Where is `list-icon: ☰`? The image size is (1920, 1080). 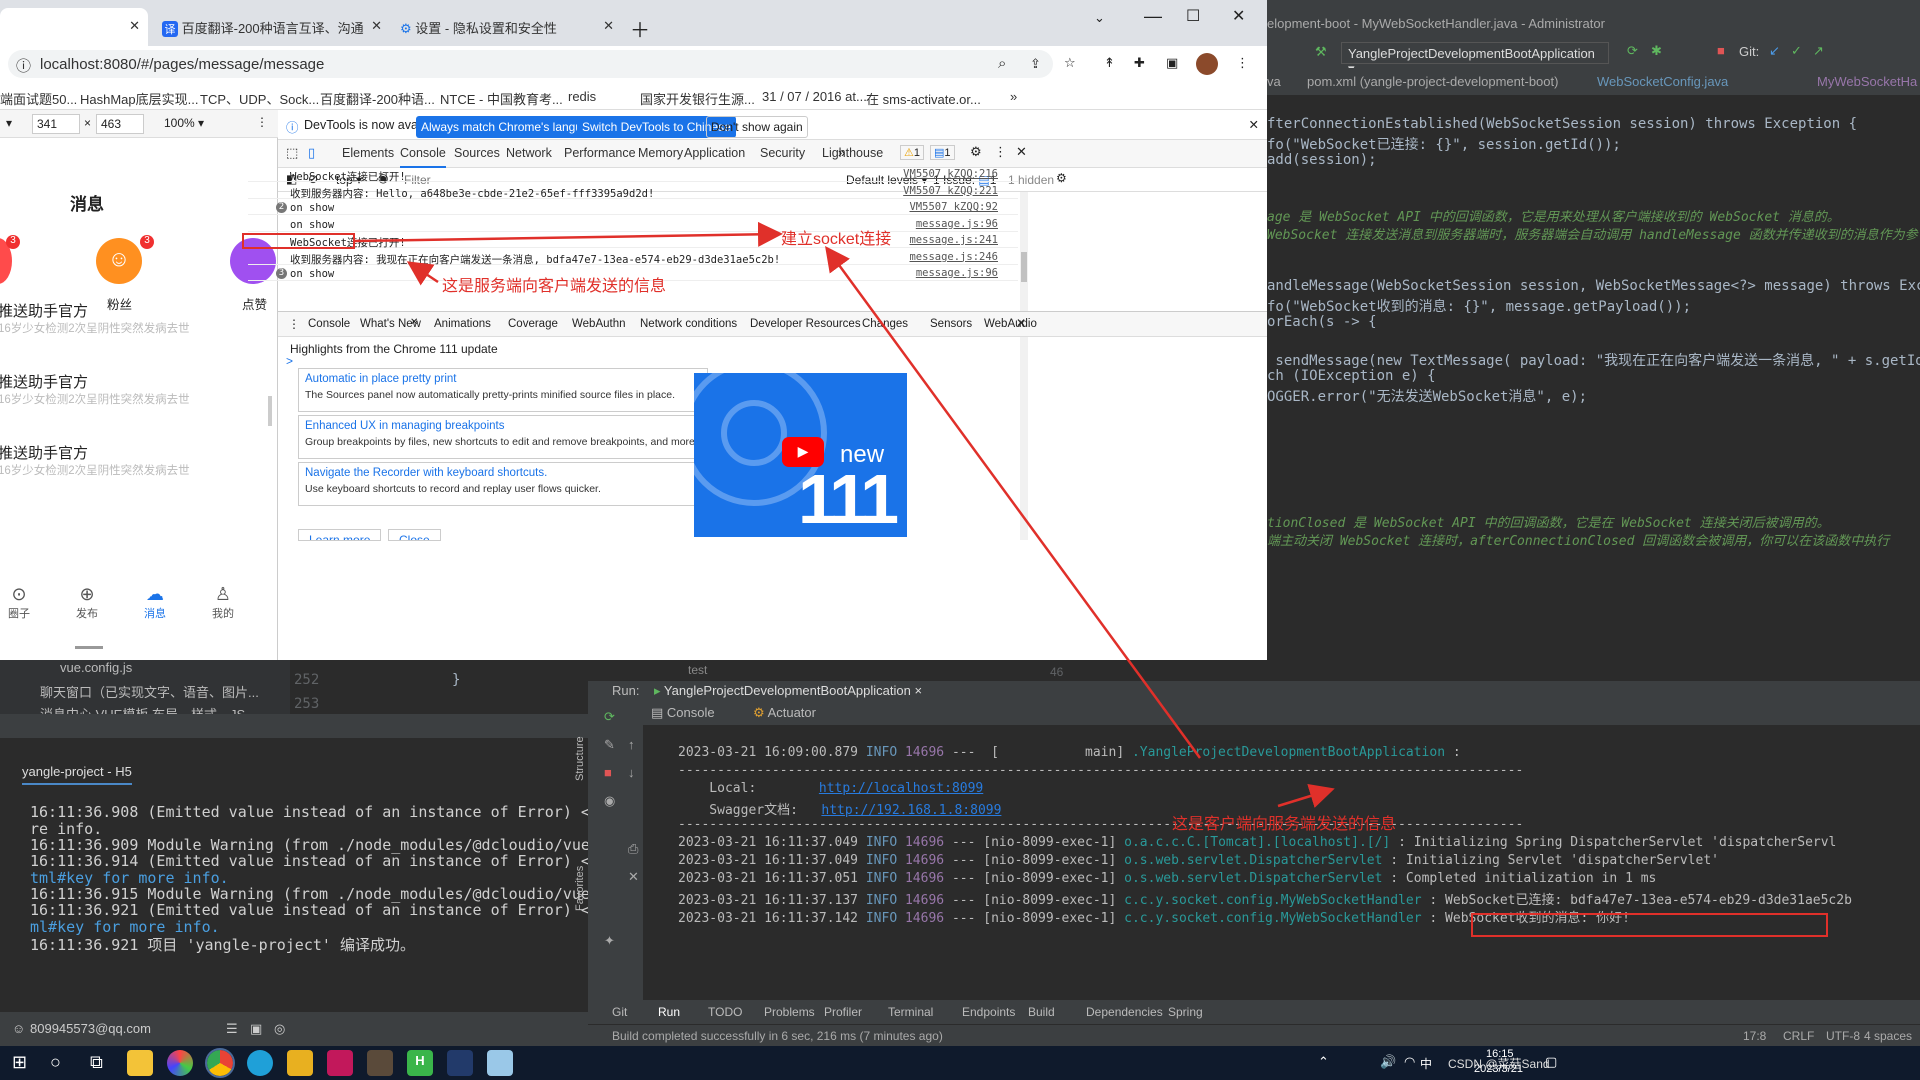
list-icon: ☰ is located at coordinates (232, 1029).